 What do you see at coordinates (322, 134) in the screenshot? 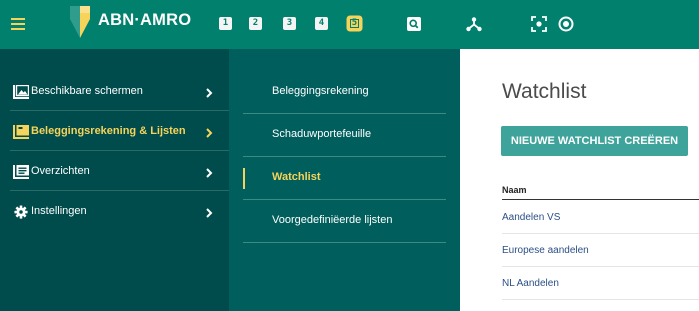
I see `submenu-item-label: Schaduwportefeuille` at bounding box center [322, 134].